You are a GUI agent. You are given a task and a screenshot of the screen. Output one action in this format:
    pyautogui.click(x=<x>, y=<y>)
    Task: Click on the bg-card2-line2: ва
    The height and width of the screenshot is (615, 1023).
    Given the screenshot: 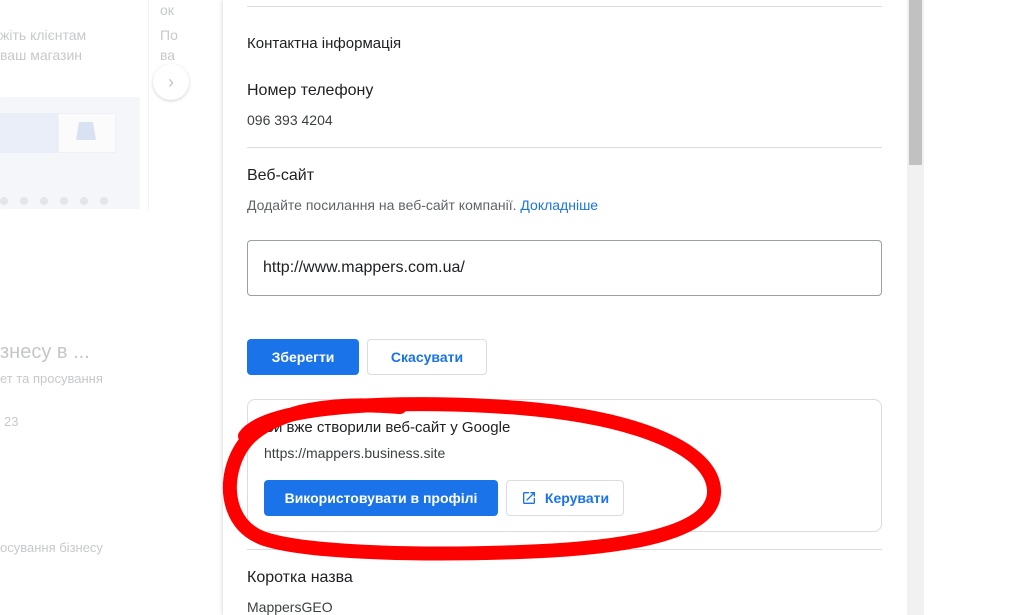 What is the action you would take?
    pyautogui.click(x=168, y=55)
    